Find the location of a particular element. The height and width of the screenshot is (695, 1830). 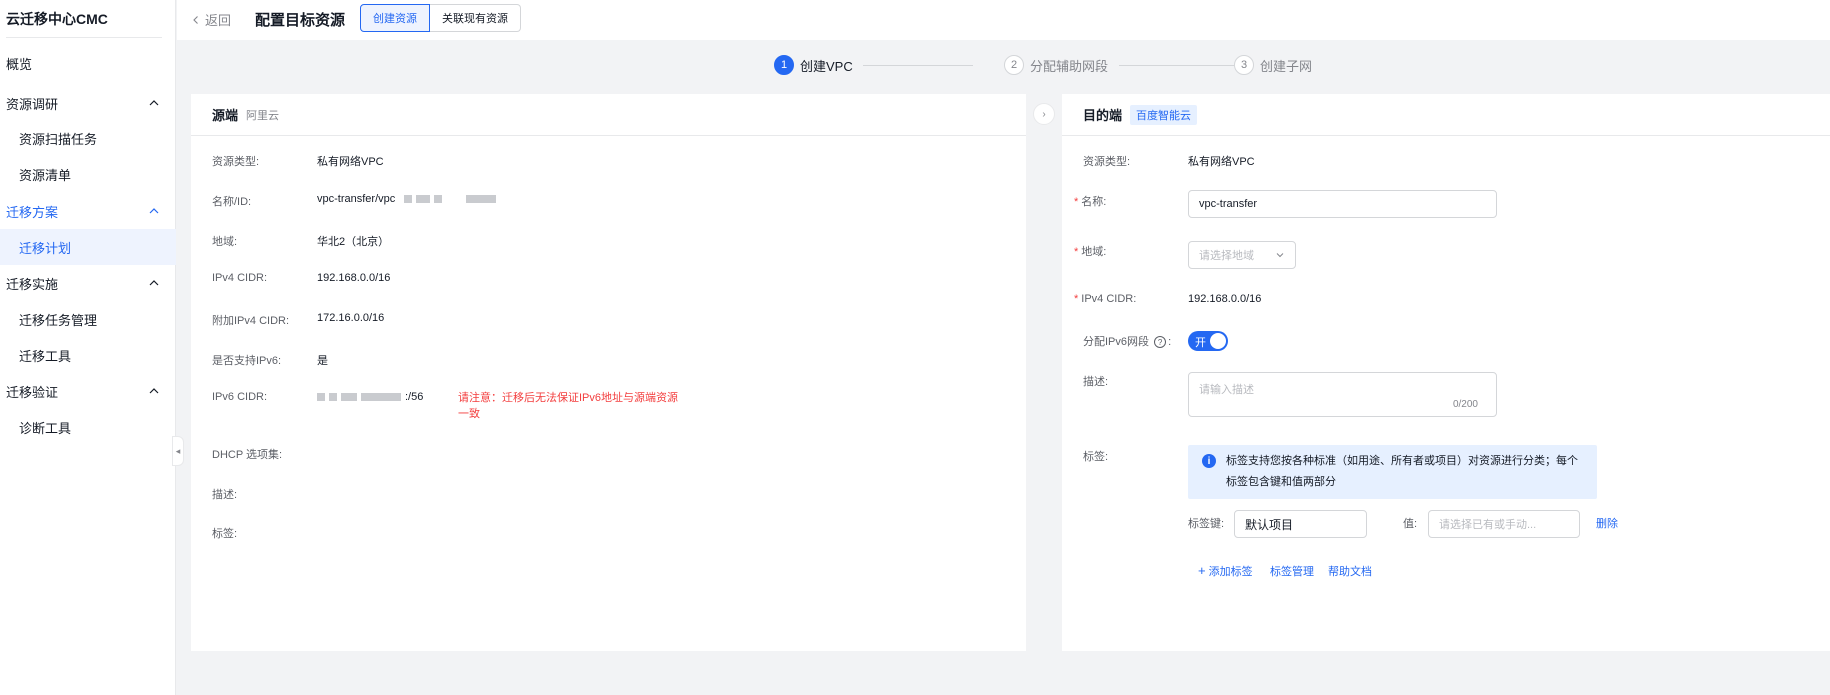

name-id-text: vpc-transfer/vpc is located at coordinates (356, 199).